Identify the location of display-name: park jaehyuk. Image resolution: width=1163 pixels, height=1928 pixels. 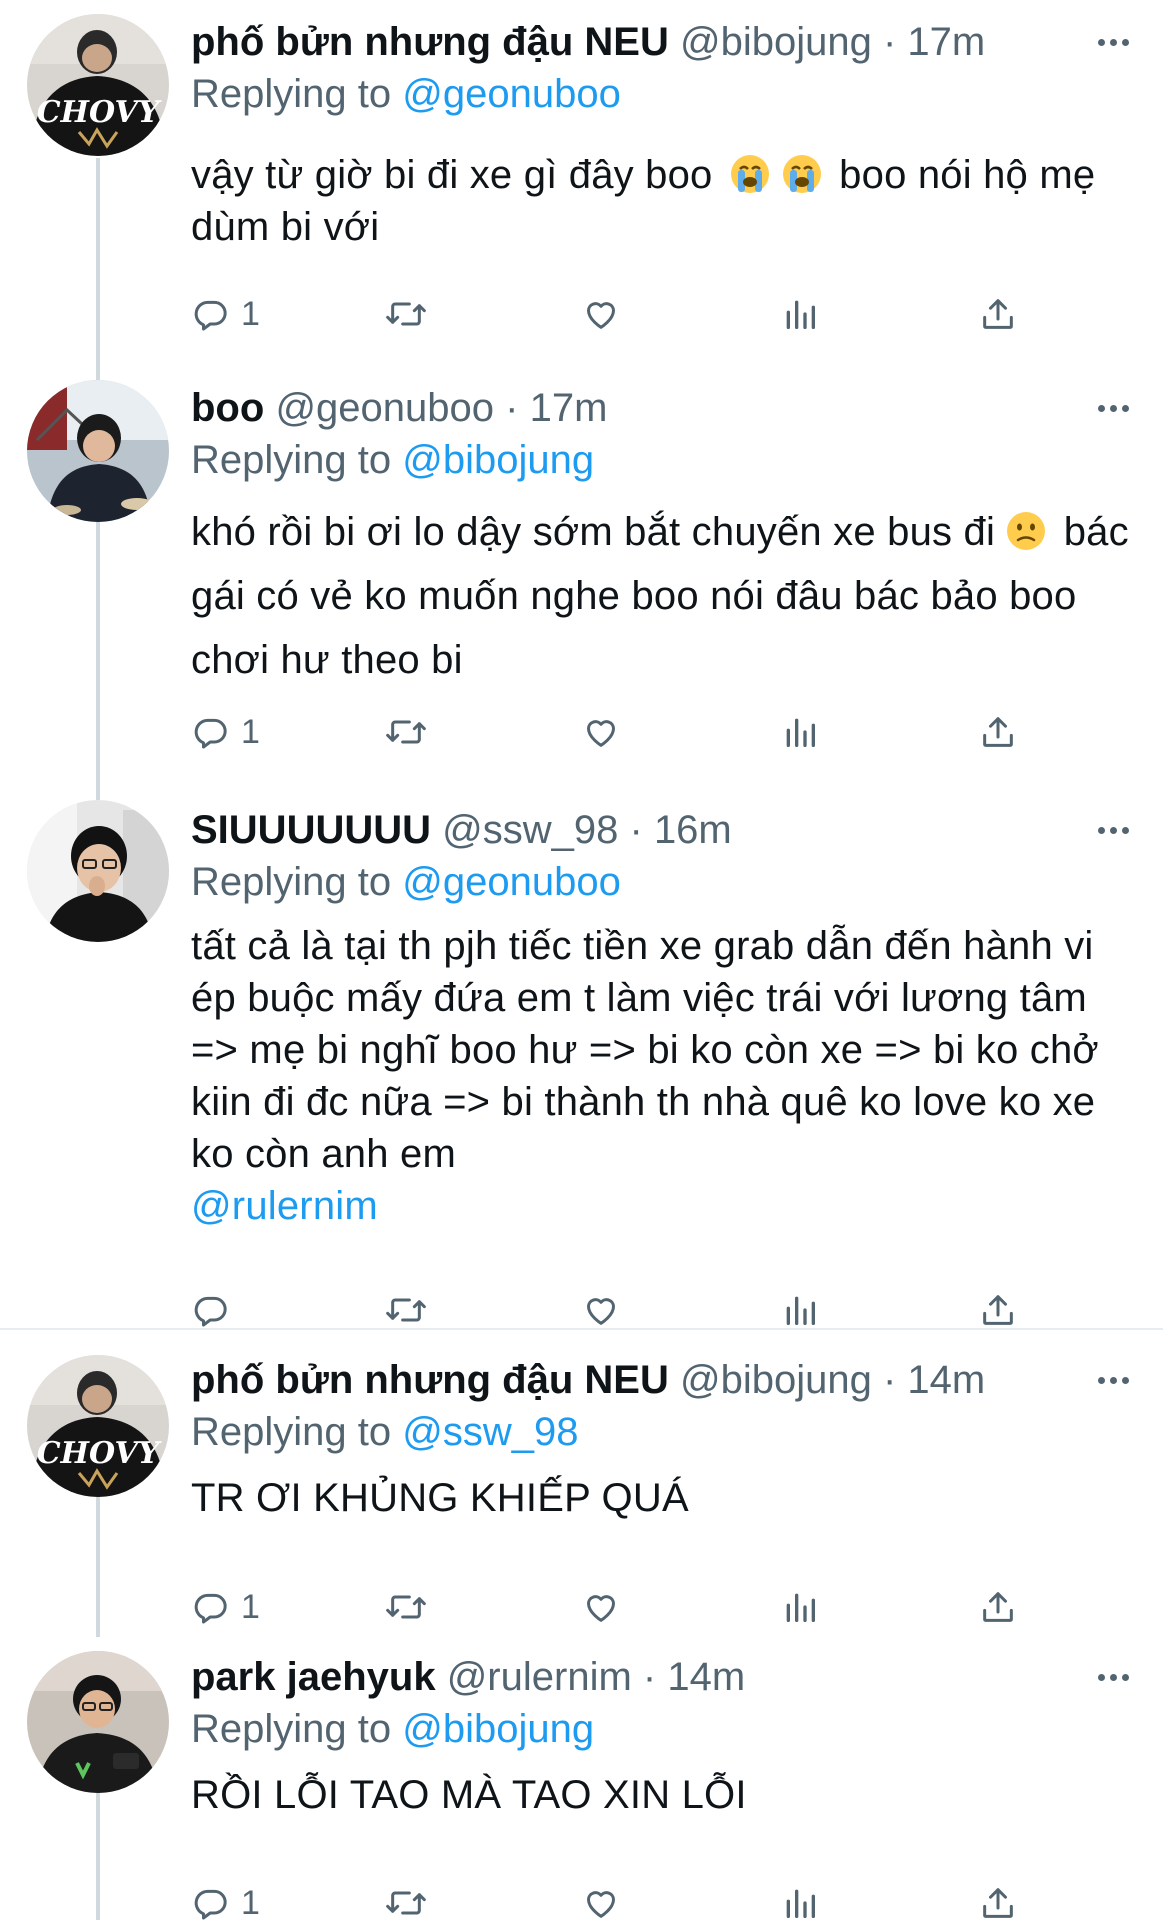
(313, 1677).